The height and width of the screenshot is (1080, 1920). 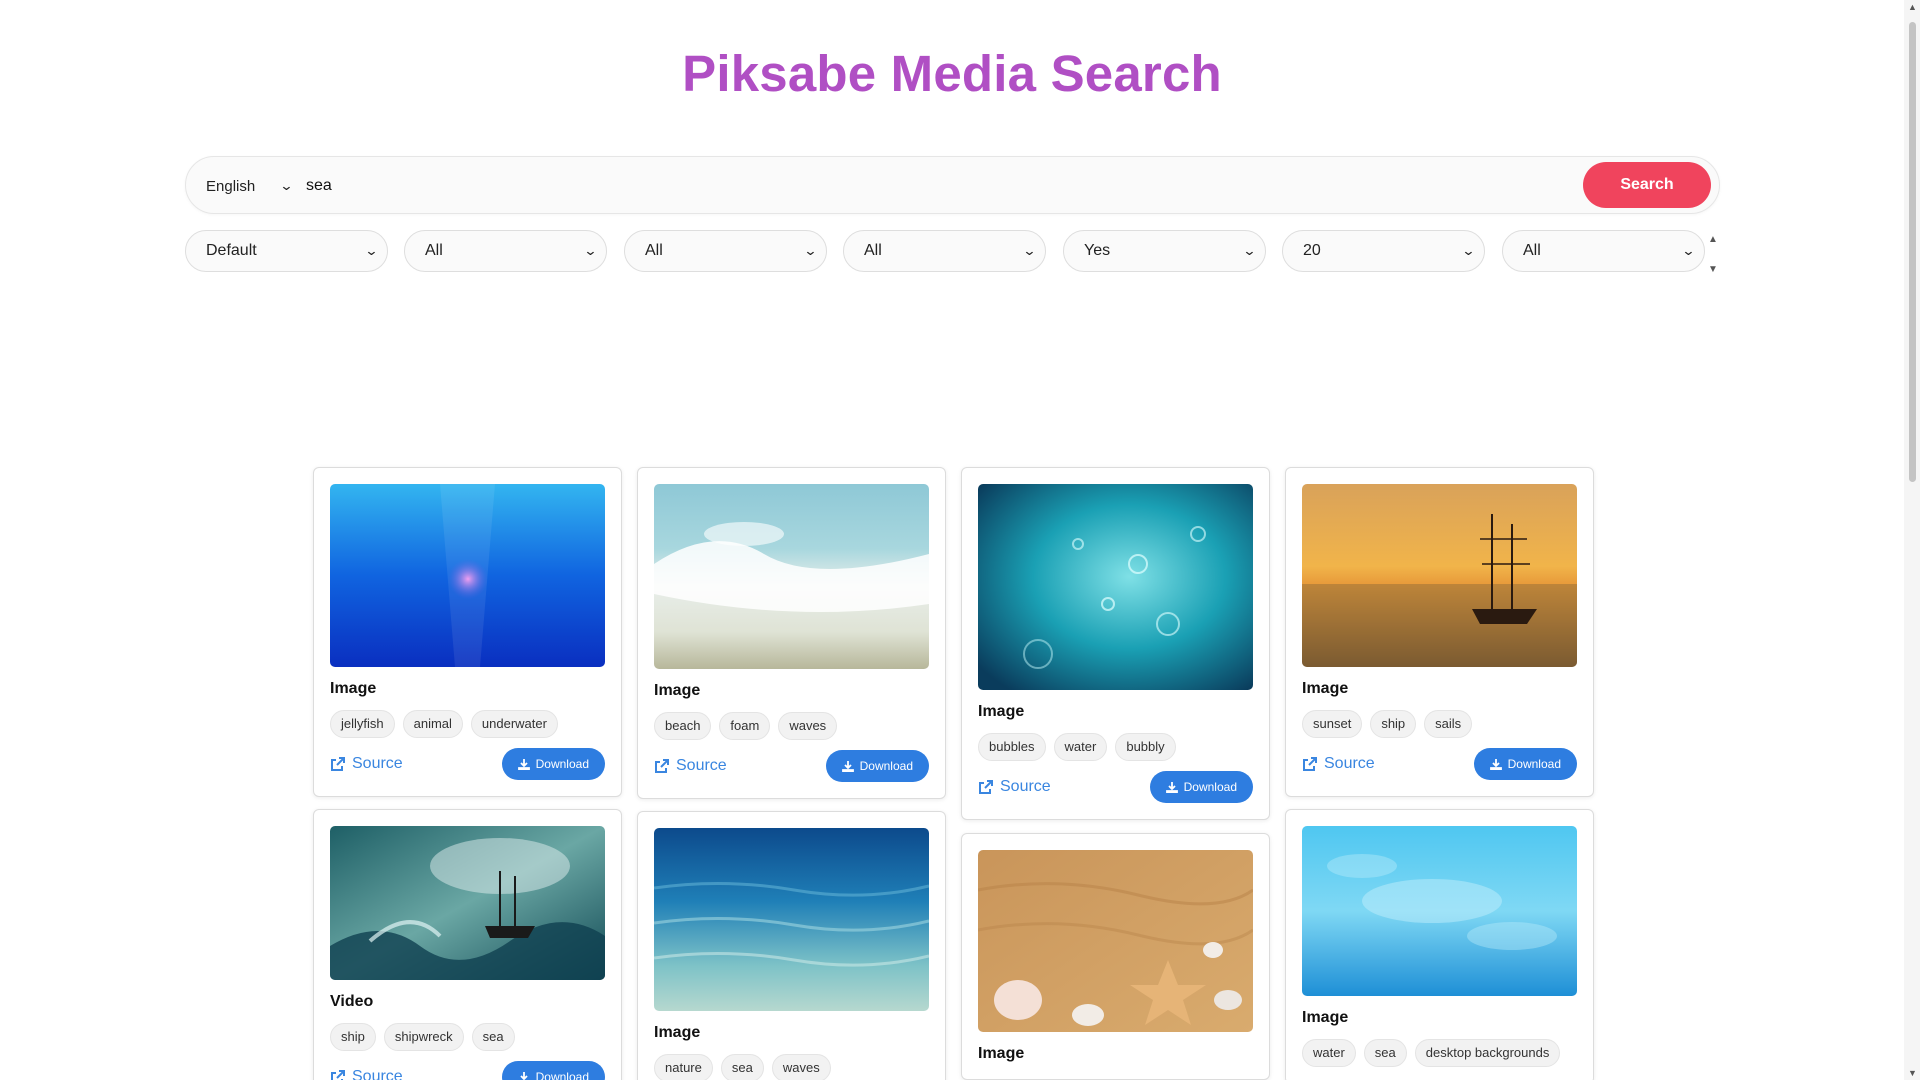 What do you see at coordinates (1439, 911) in the screenshot?
I see `blue-water-thumbnail` at bounding box center [1439, 911].